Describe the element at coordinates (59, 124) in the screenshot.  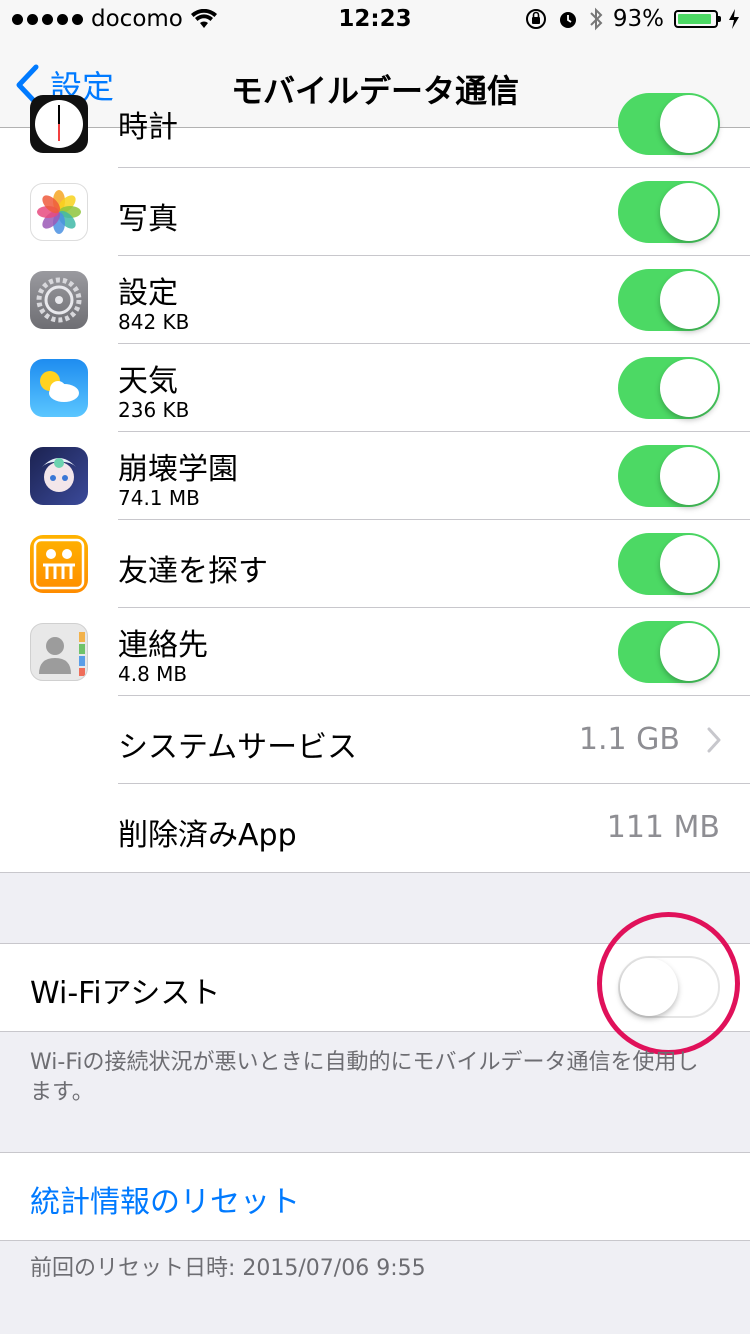
I see `clock-icon` at that location.